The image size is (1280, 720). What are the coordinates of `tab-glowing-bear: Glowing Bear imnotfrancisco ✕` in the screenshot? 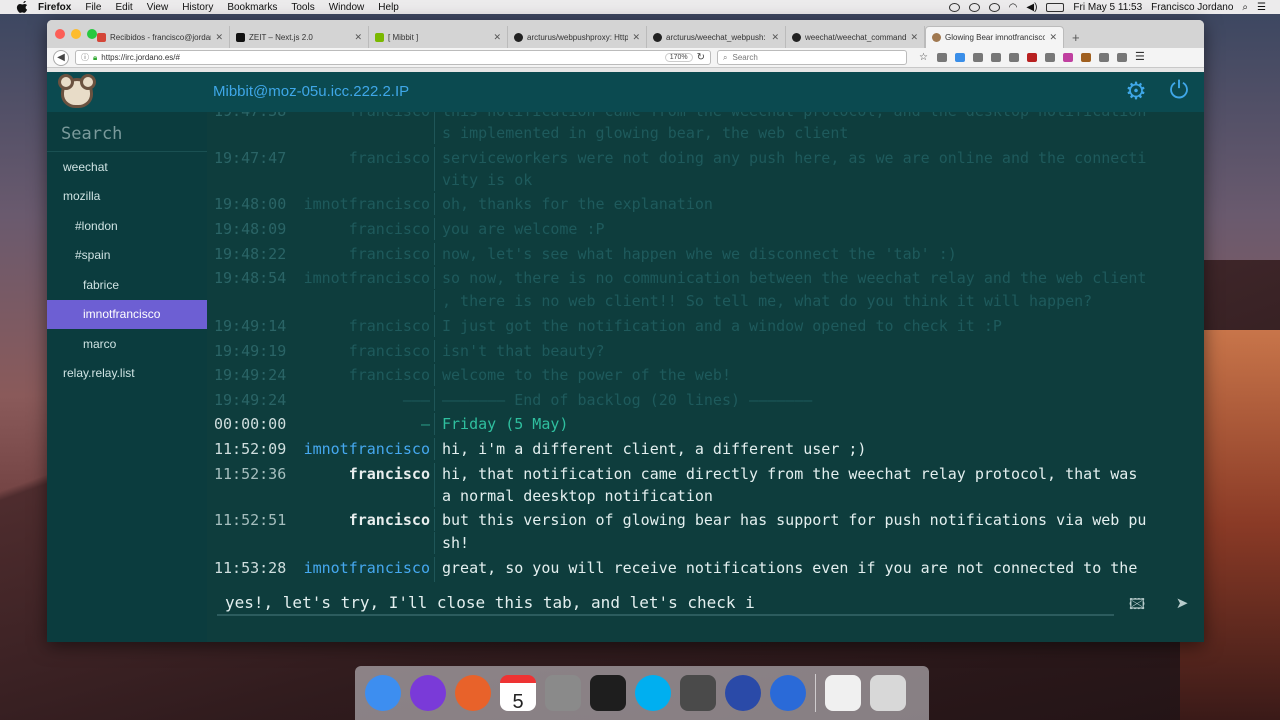 It's located at (994, 37).